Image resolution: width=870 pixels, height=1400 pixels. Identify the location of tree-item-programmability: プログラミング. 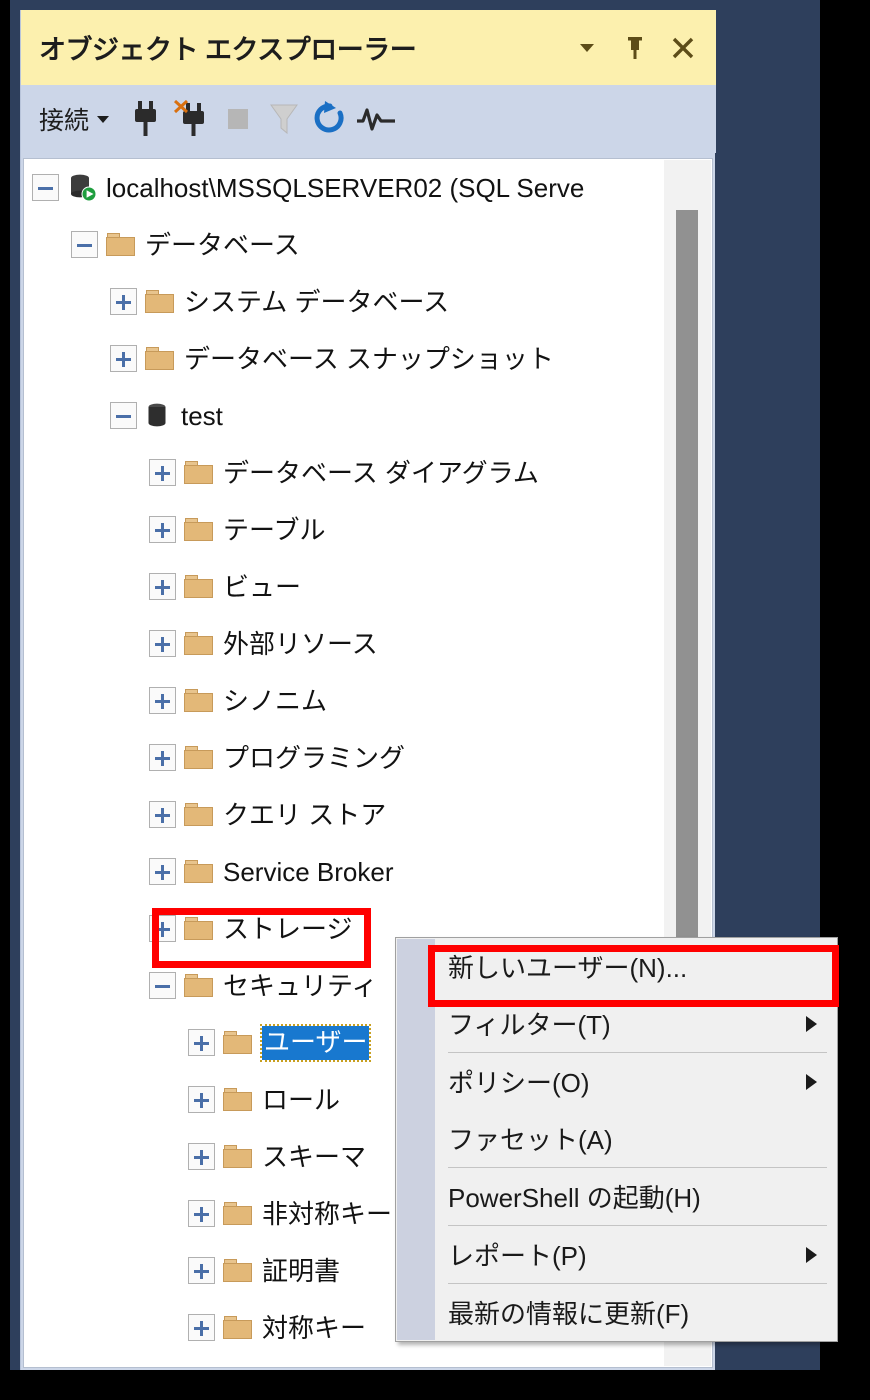
(349, 757).